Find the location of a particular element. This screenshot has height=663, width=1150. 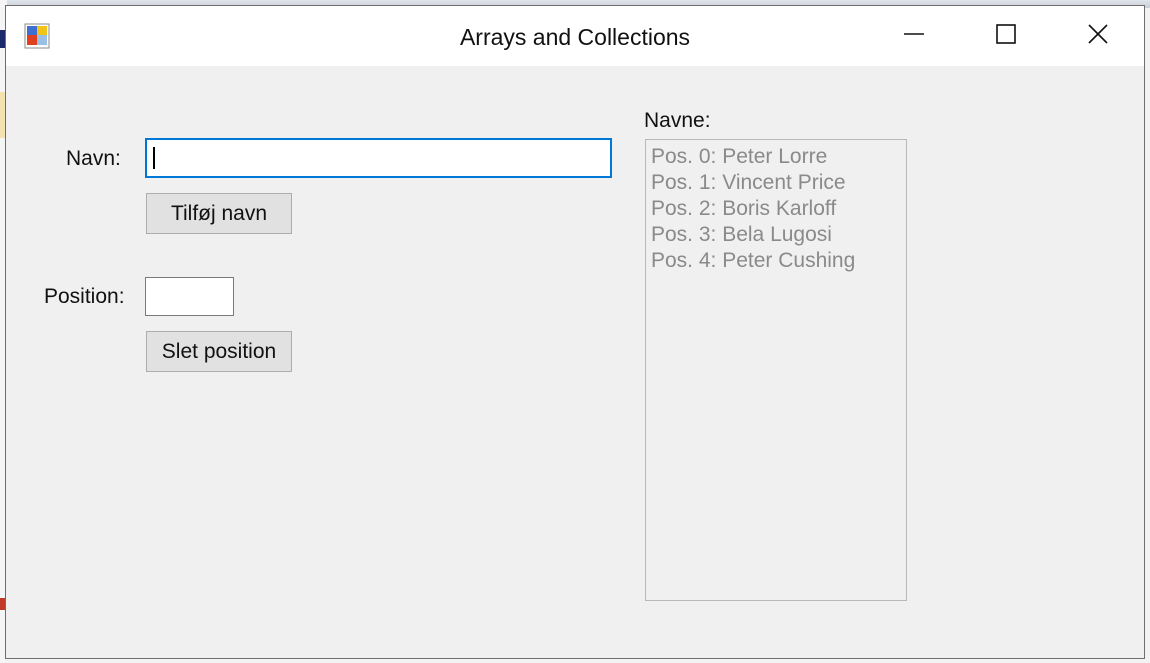

close-icon is located at coordinates (1098, 36).